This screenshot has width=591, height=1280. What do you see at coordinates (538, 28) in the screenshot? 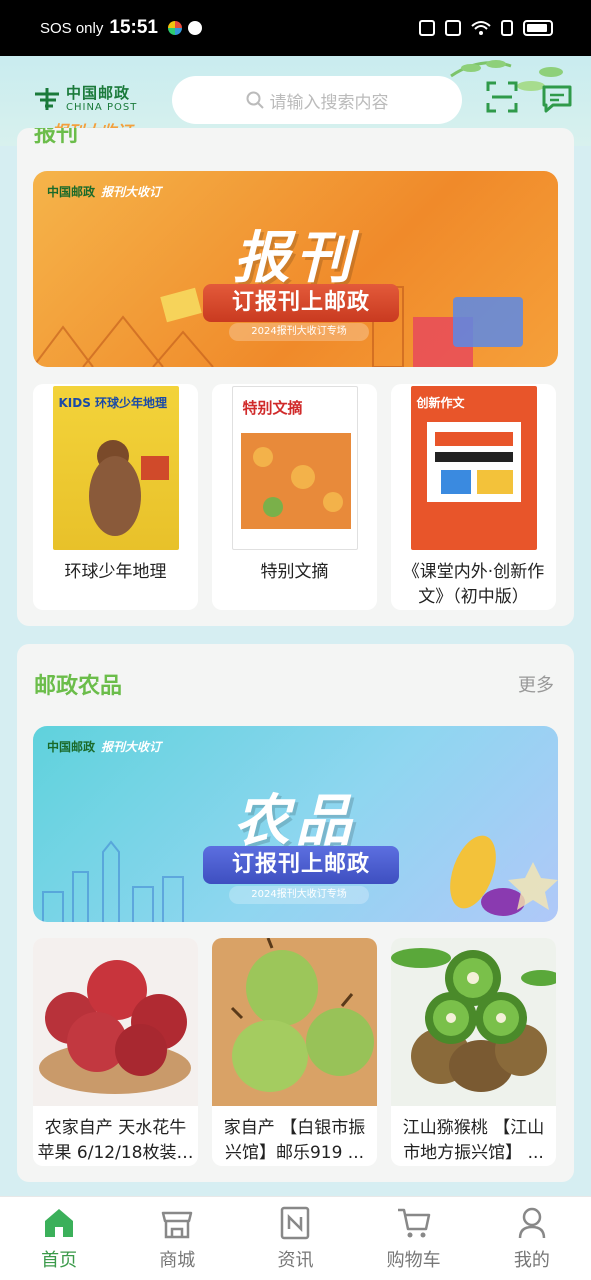
I see `battery-icon` at bounding box center [538, 28].